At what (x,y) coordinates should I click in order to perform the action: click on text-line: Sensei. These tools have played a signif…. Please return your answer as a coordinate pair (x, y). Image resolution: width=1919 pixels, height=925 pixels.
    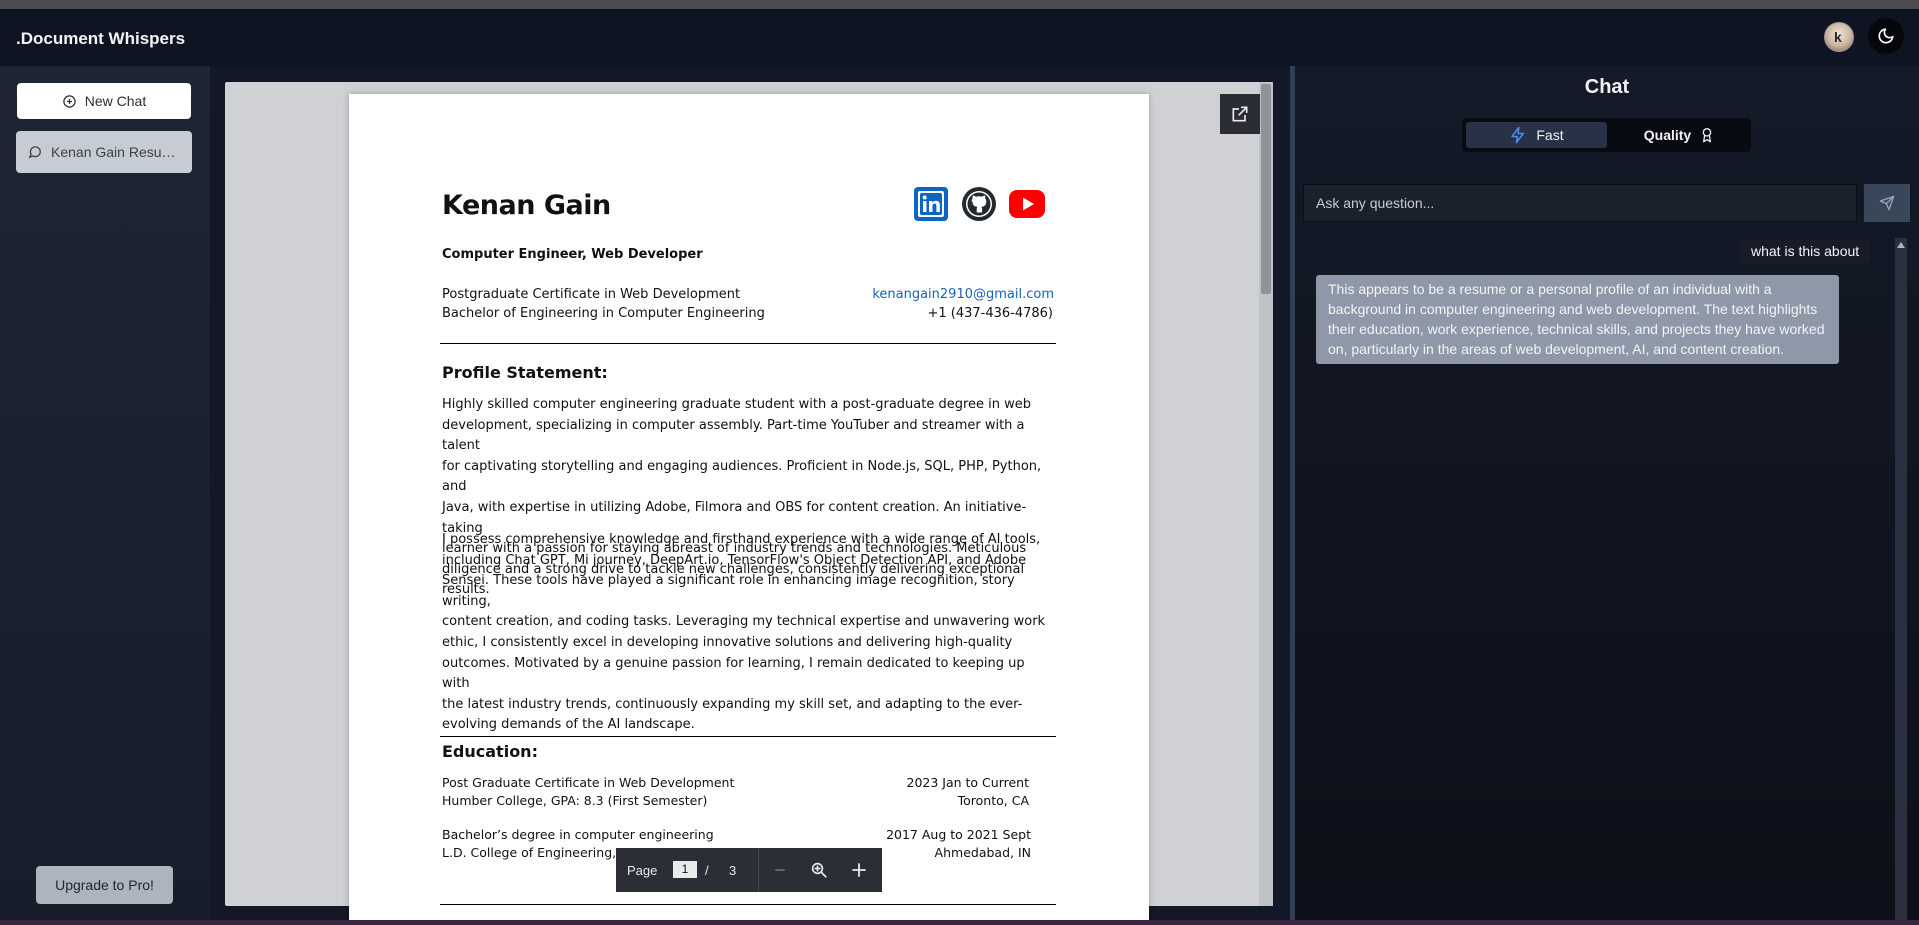
    Looking at the image, I should click on (728, 591).